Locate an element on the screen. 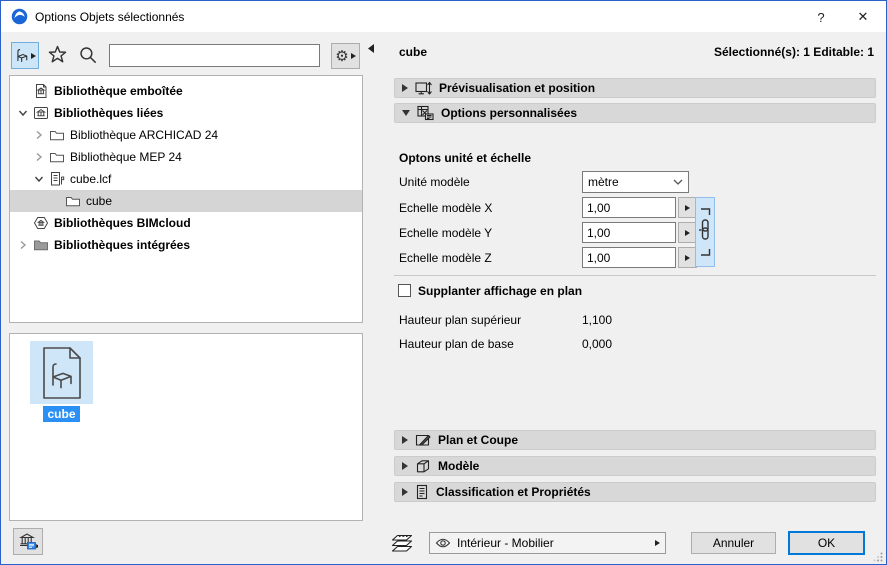 This screenshot has width=887, height=565. dialog-title: Options Objets sélectionnés is located at coordinates (110, 17).